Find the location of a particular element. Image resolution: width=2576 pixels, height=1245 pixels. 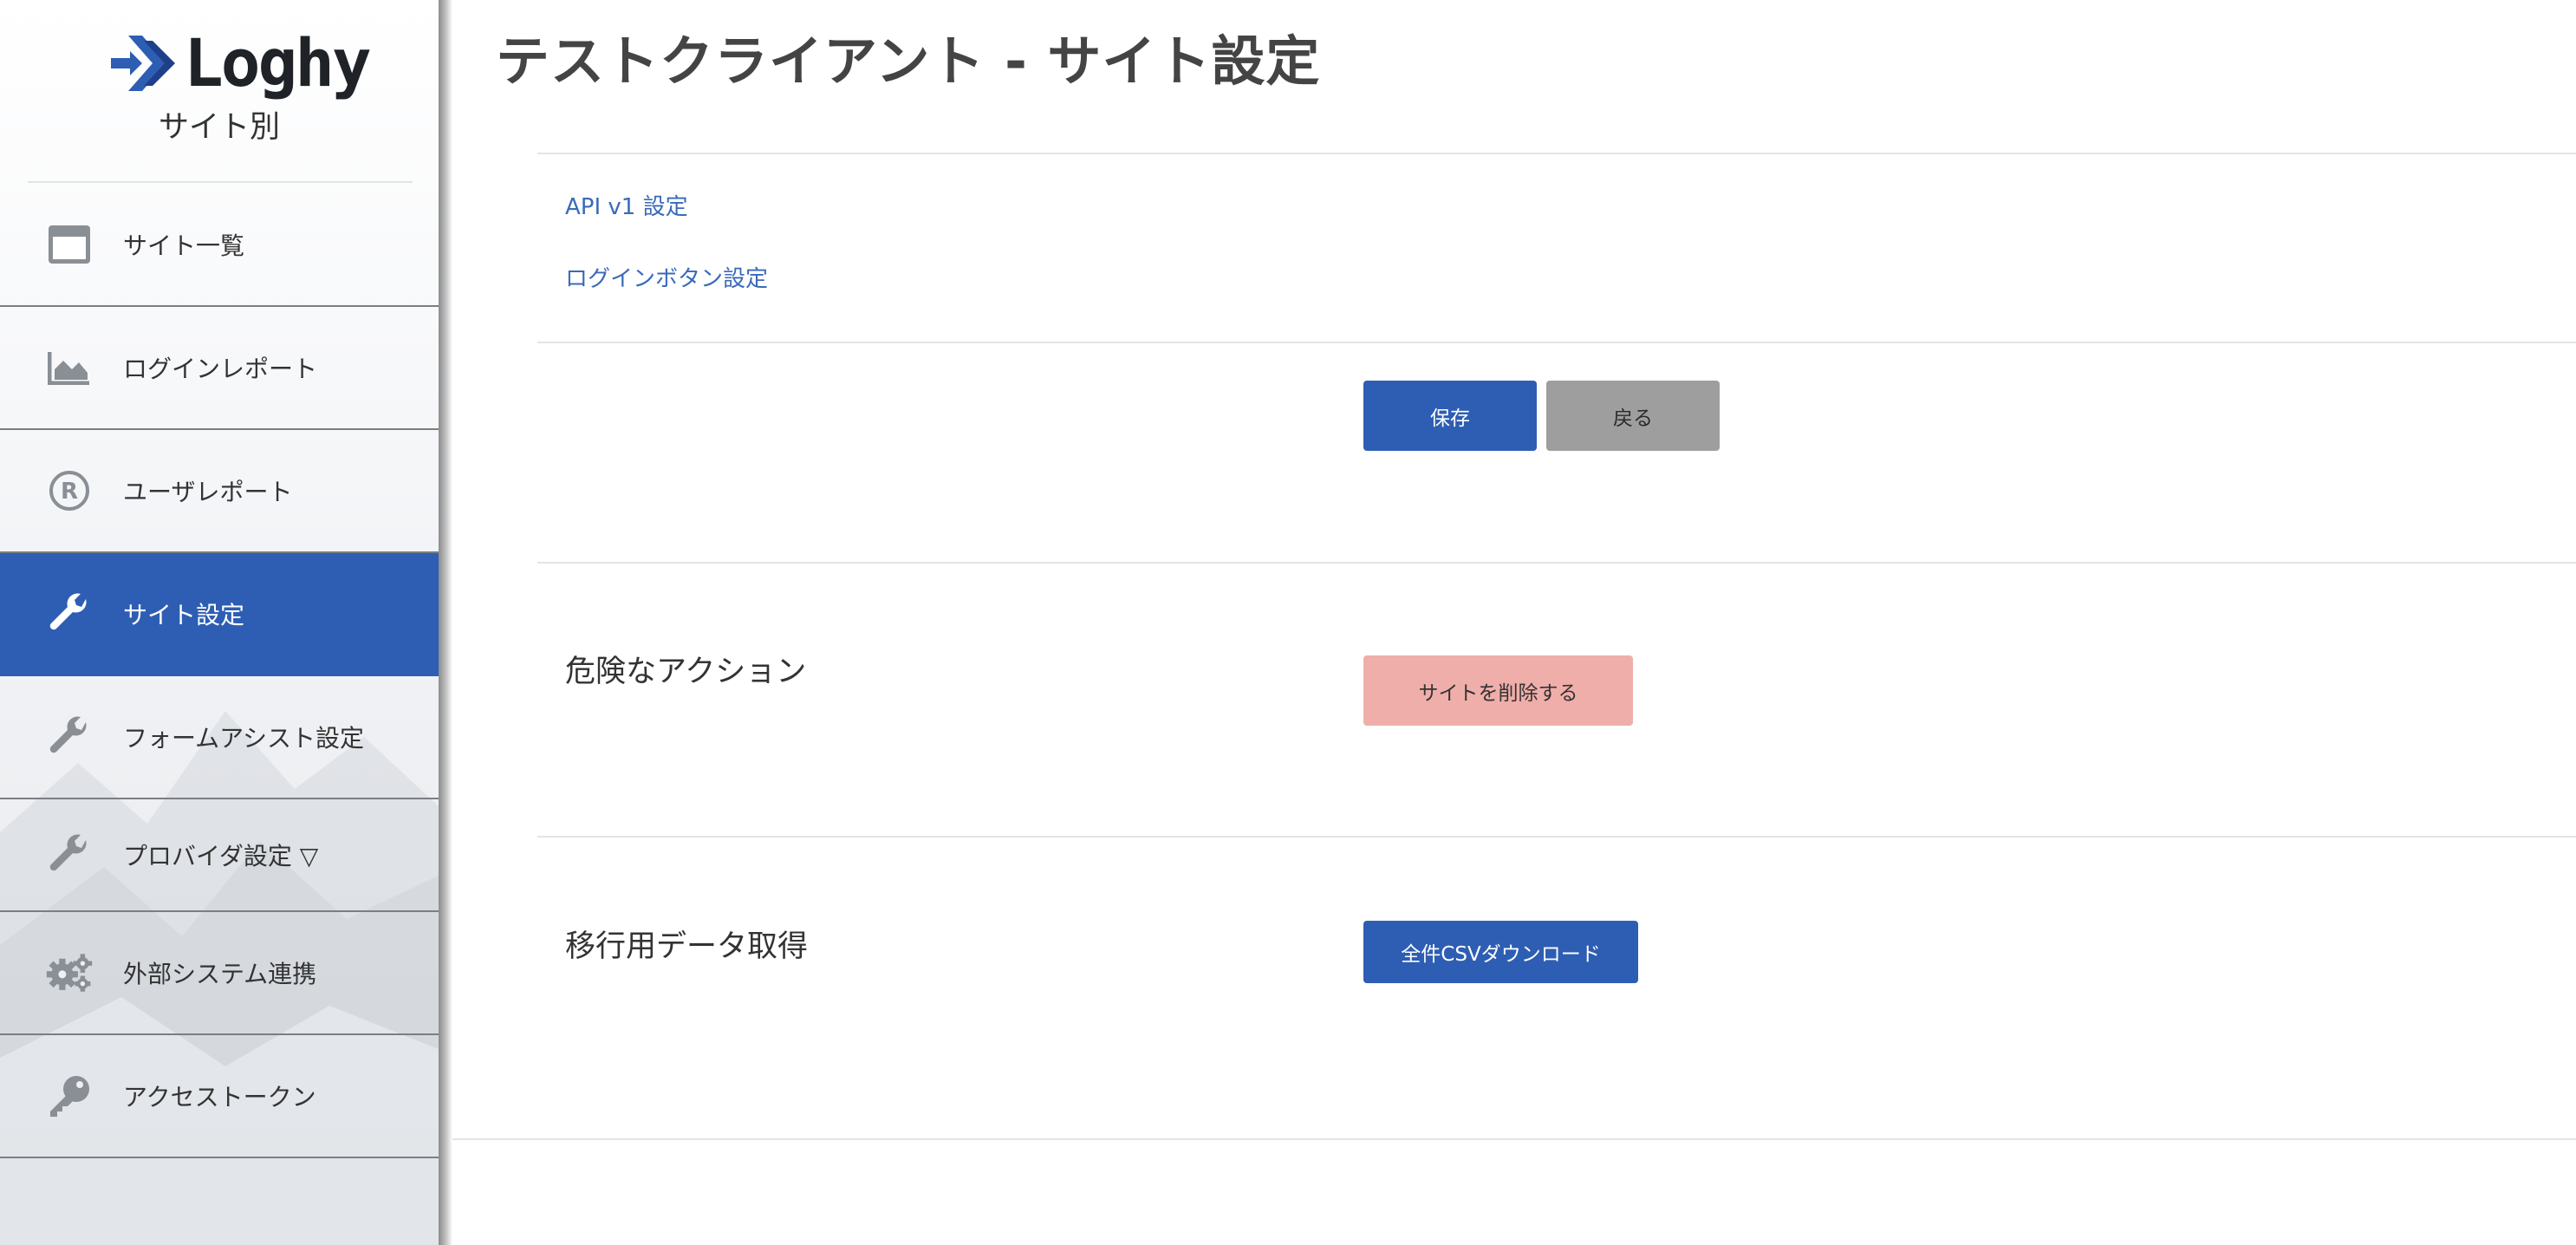

sidebar-item-label: ログインレポート is located at coordinates (220, 369).